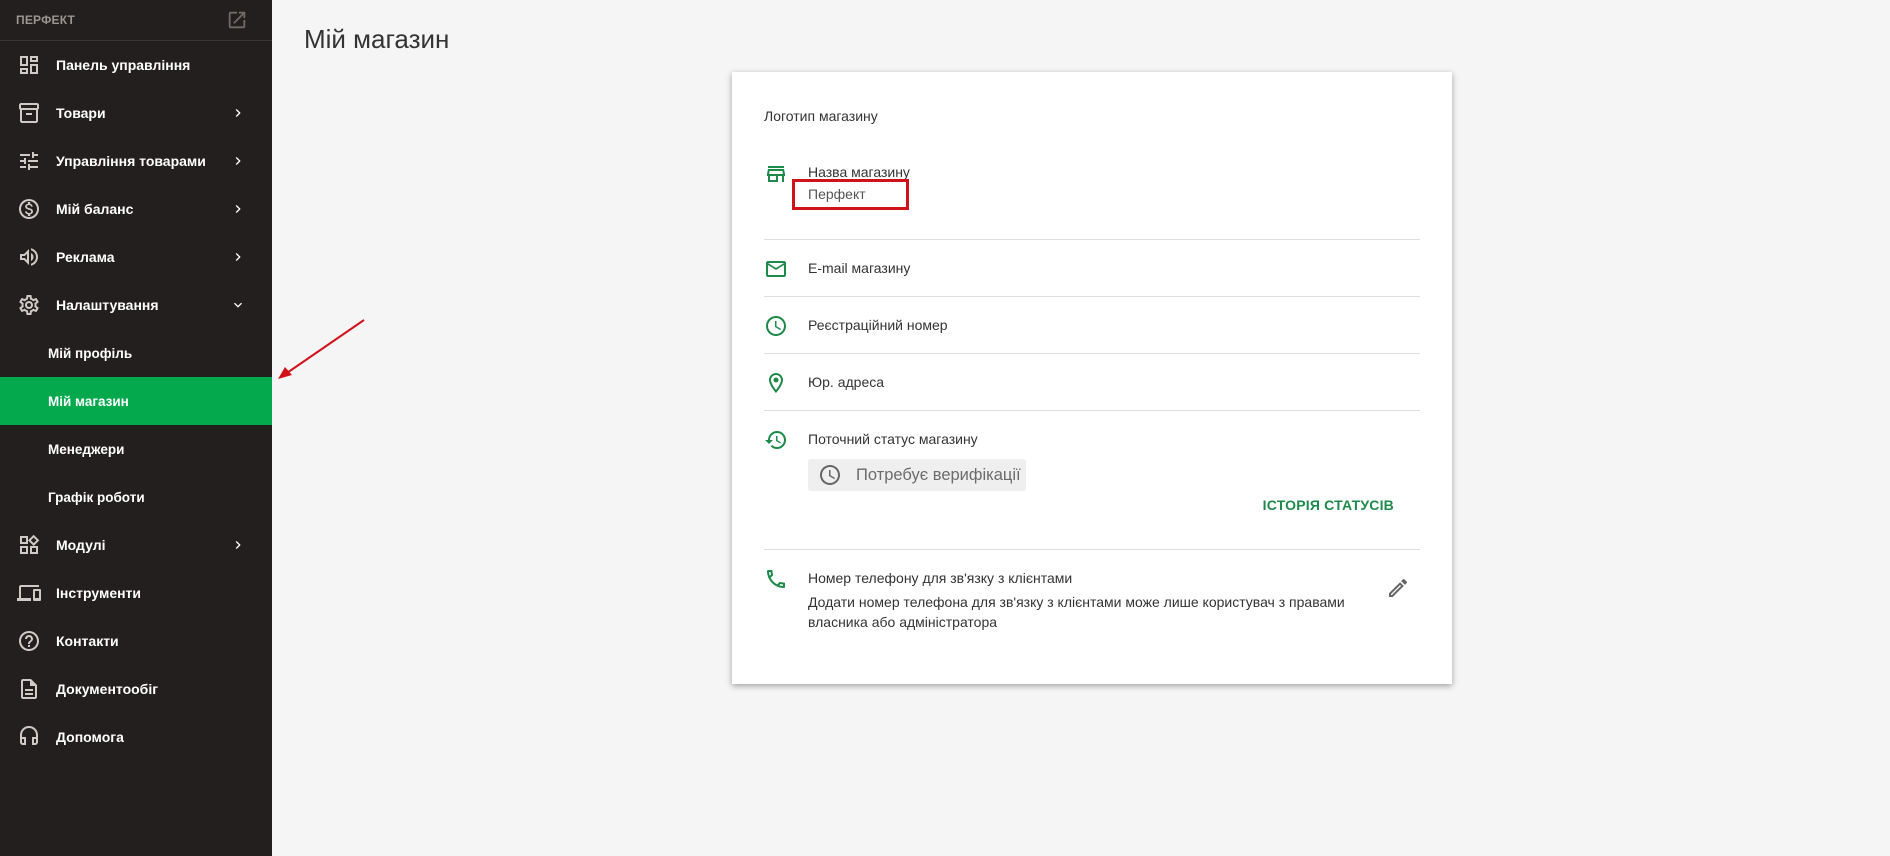 The height and width of the screenshot is (856, 1890). I want to click on sidebar-item-advertising: Реклама, so click(136, 257).